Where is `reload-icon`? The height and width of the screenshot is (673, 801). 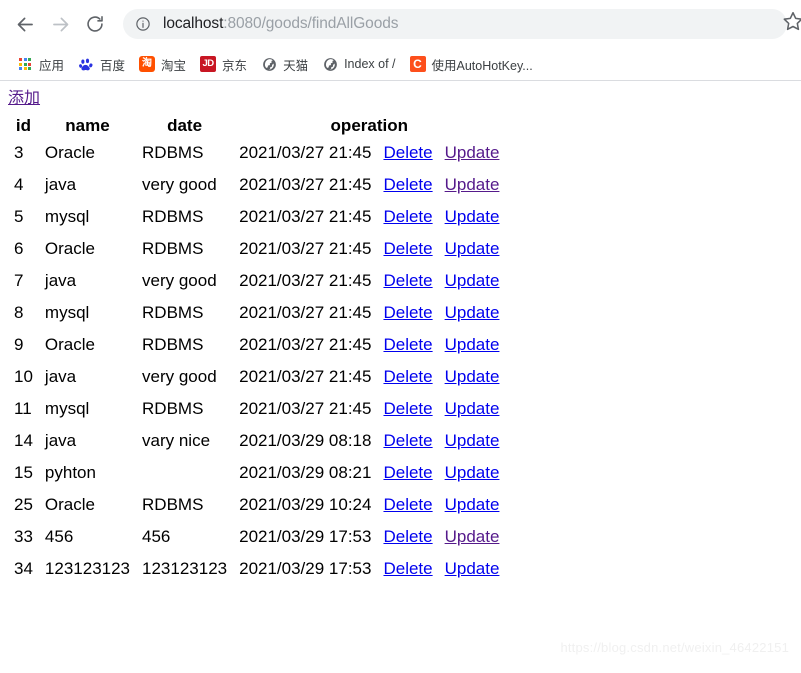
reload-icon is located at coordinates (95, 24).